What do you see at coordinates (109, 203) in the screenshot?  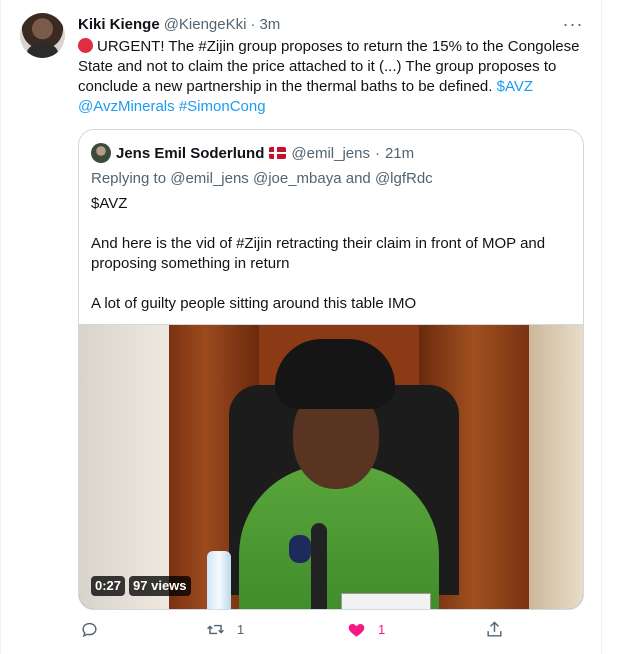 I see `quoted-paragraph: $AVZ` at bounding box center [109, 203].